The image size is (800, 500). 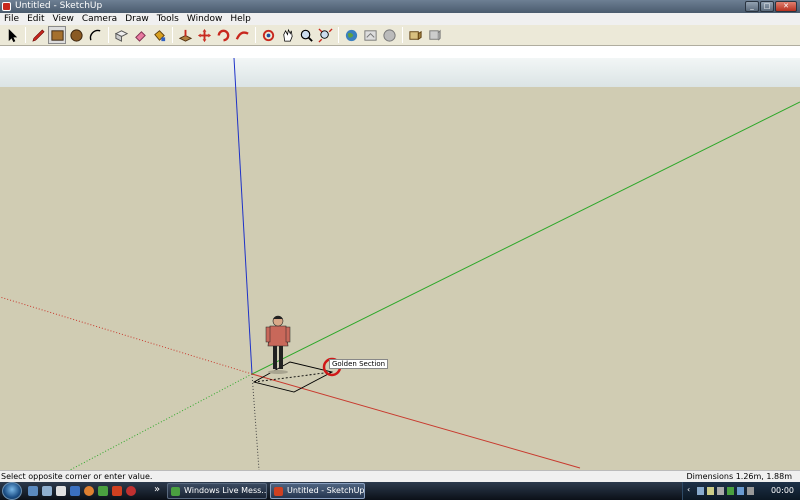 What do you see at coordinates (99, 19) in the screenshot?
I see `menu-camera: Camera` at bounding box center [99, 19].